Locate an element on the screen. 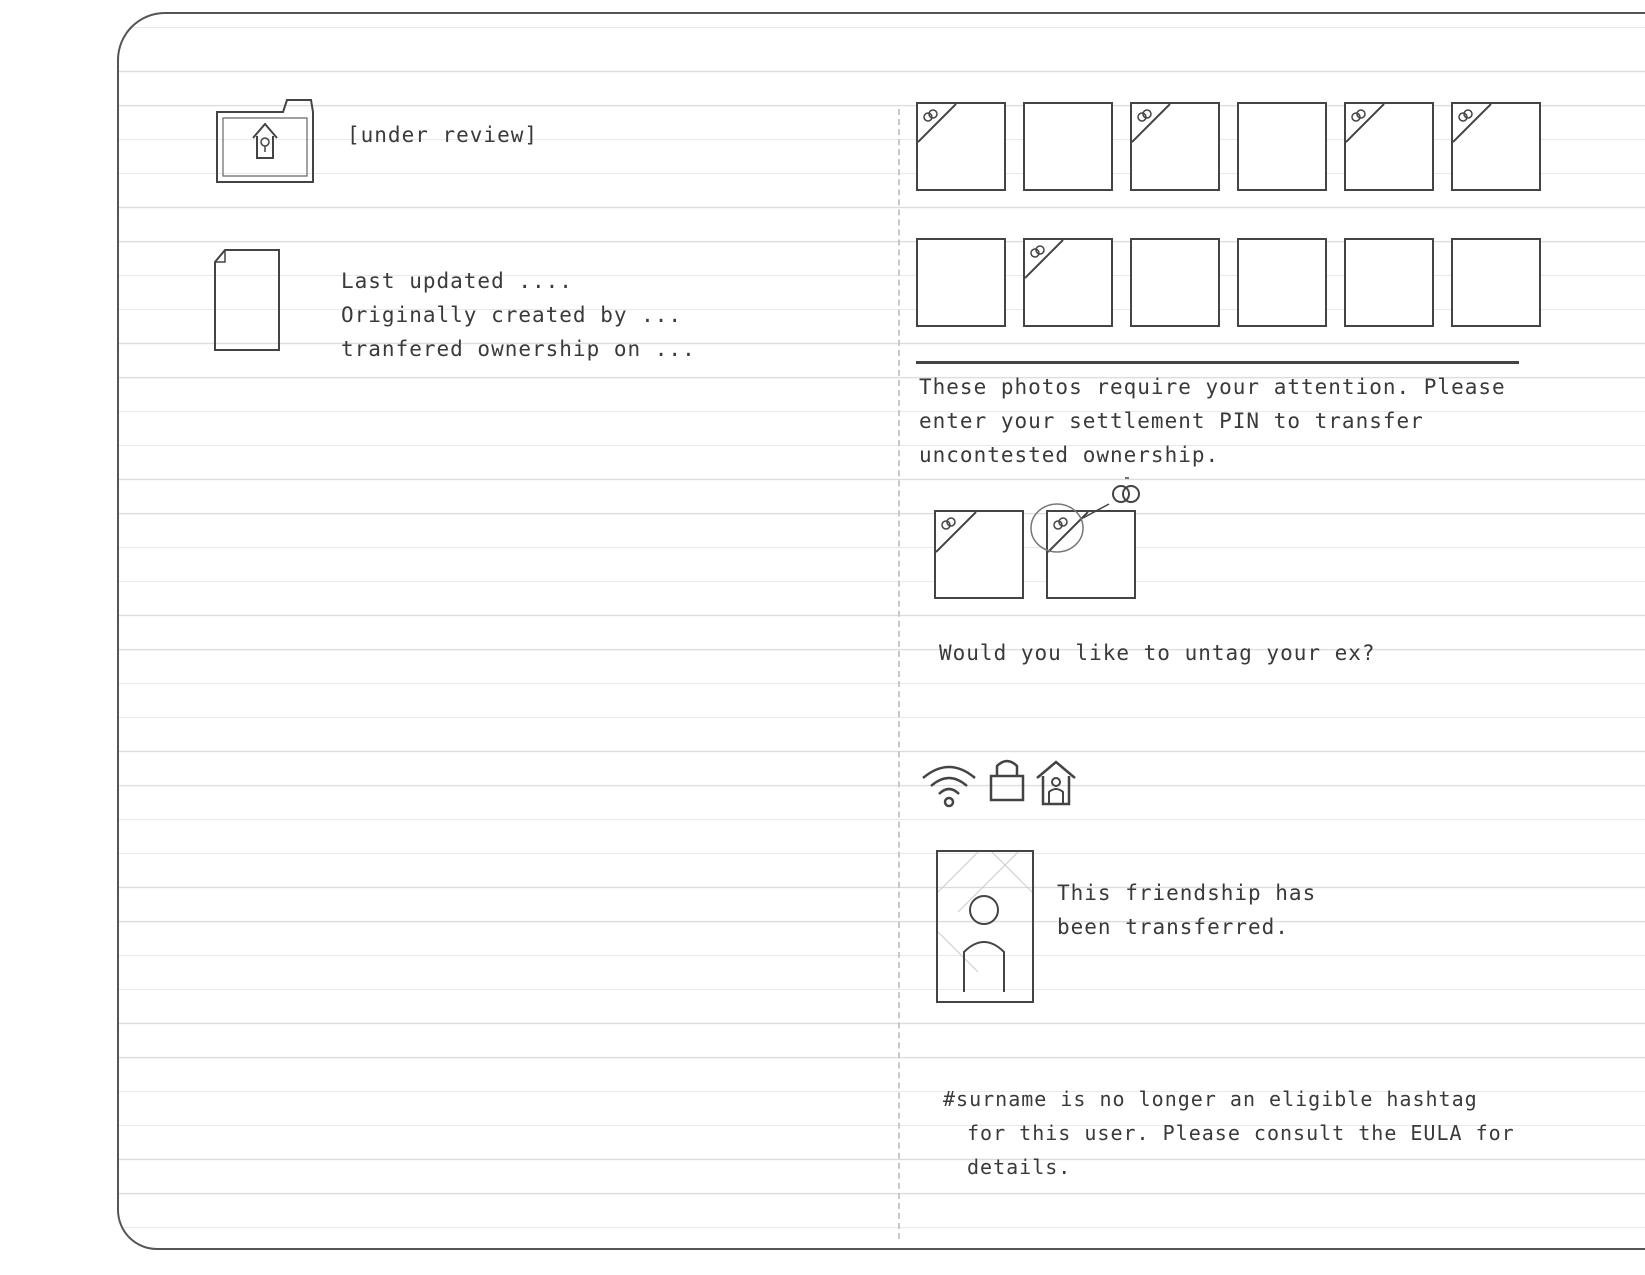  lock-icon is located at coordinates (1007, 781).